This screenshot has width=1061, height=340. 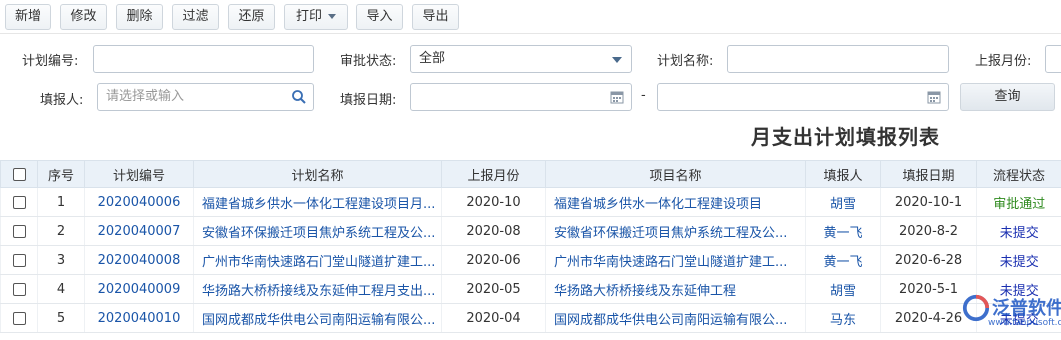 I want to click on watermark-logo: 泛普软件 www.fanpusoft.com, so click(x=1010, y=316).